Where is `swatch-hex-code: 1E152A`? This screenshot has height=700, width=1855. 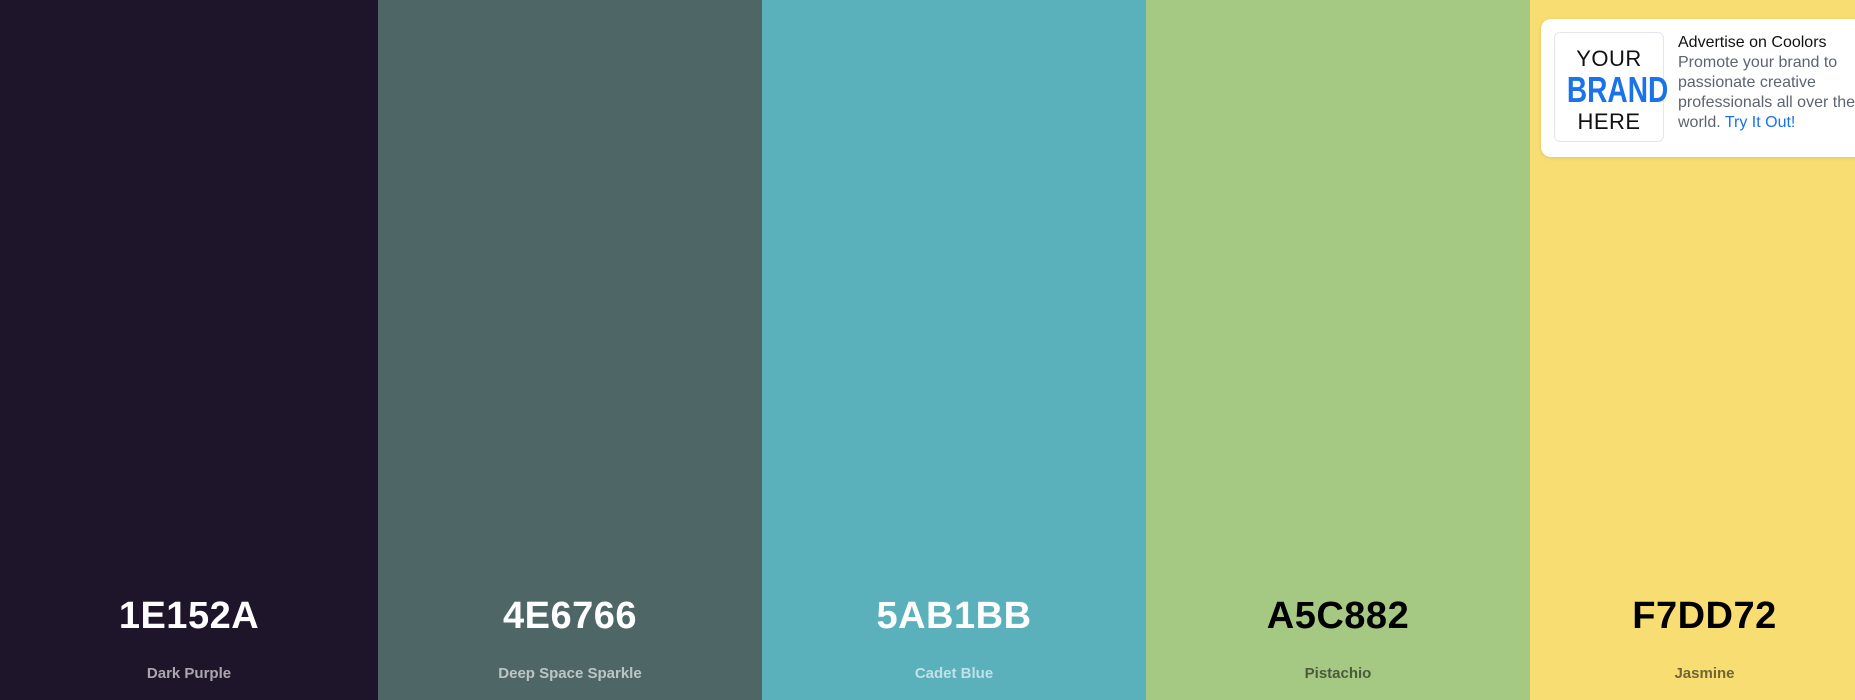 swatch-hex-code: 1E152A is located at coordinates (189, 616).